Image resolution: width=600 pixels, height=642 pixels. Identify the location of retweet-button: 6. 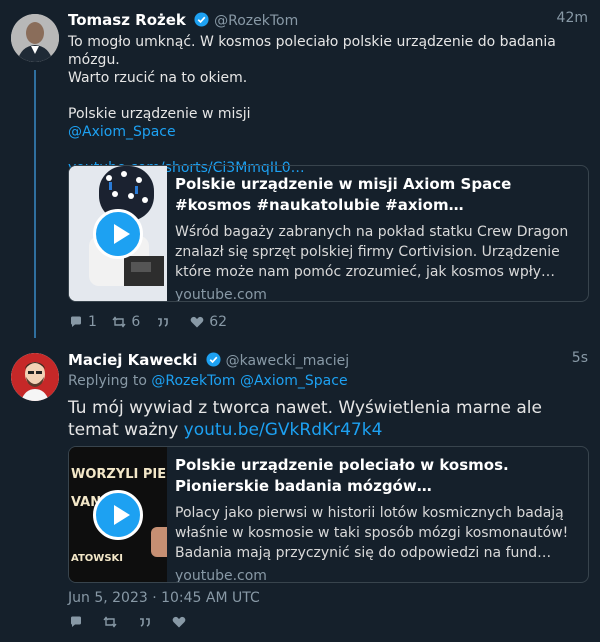
(125, 322).